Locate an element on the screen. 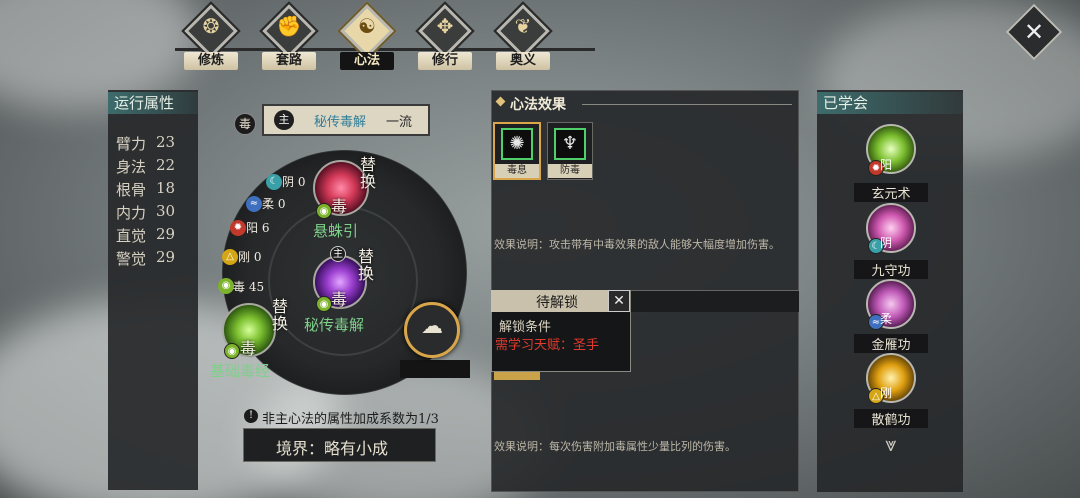  stat-row: 警觉 29 is located at coordinates (145, 258).